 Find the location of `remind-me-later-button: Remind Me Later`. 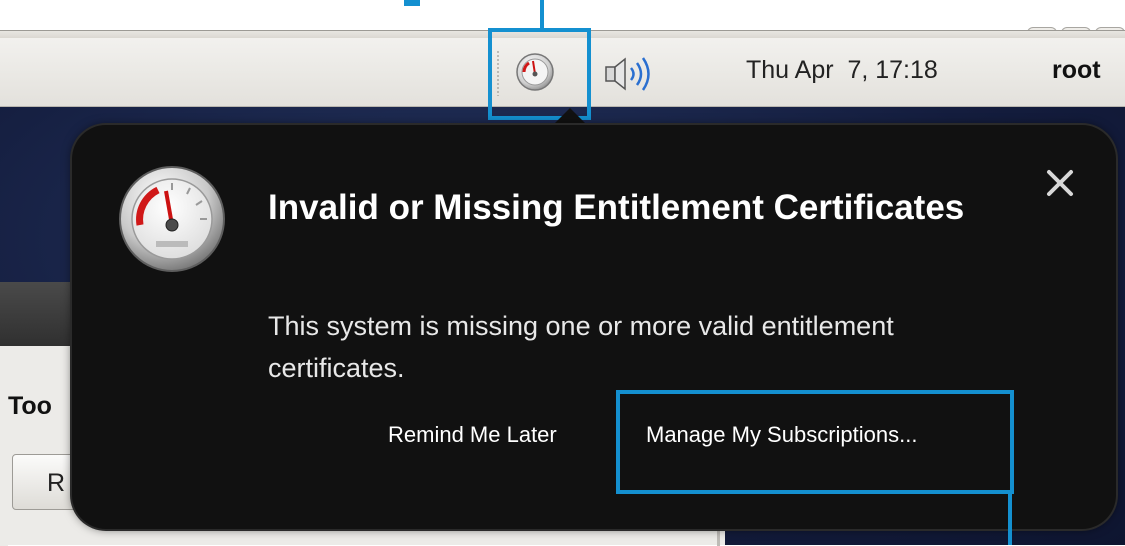

remind-me-later-button: Remind Me Later is located at coordinates (472, 435).